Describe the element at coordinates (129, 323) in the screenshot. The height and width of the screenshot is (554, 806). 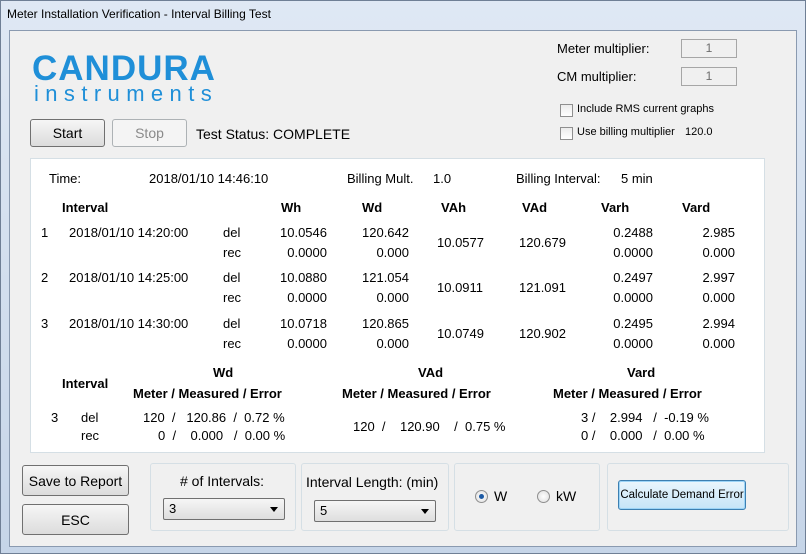
I see `row-time: 2018/01/10 14:30:00` at that location.